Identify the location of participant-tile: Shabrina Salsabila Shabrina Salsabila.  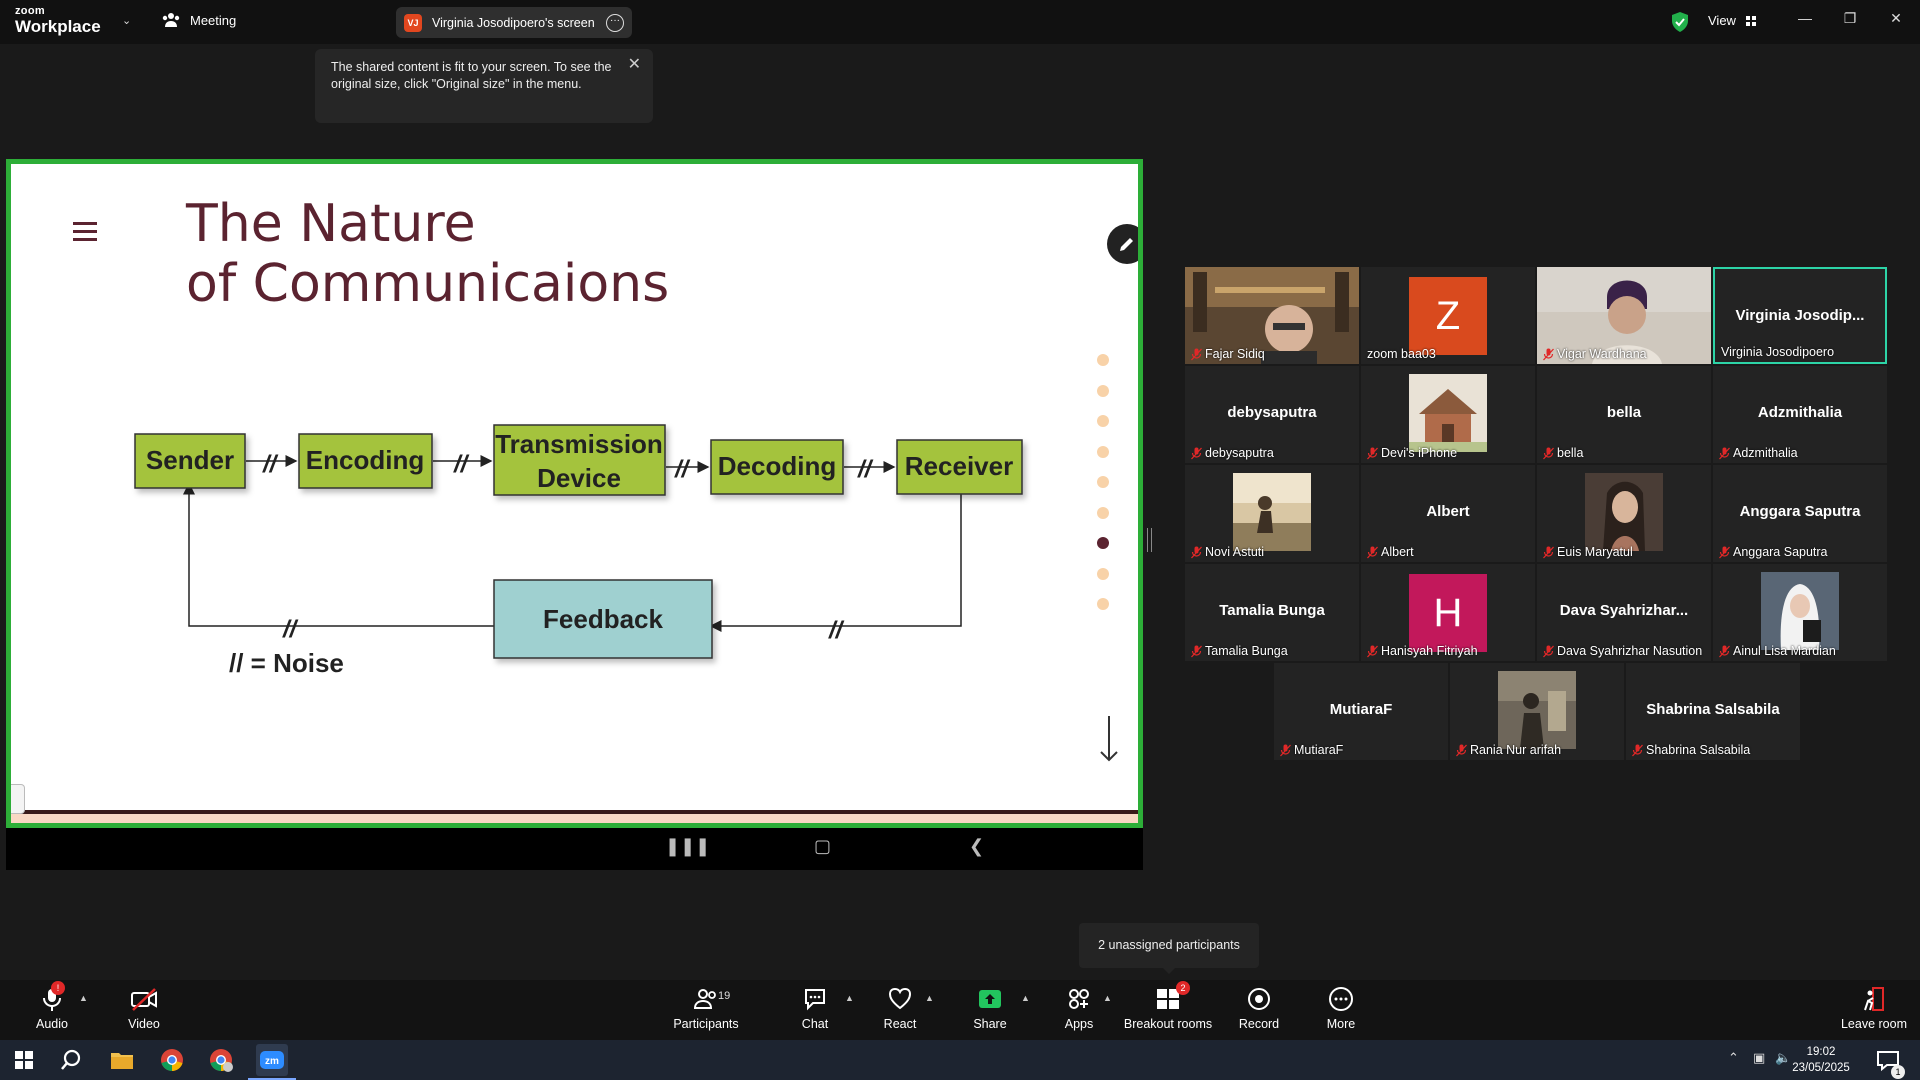
(1713, 711).